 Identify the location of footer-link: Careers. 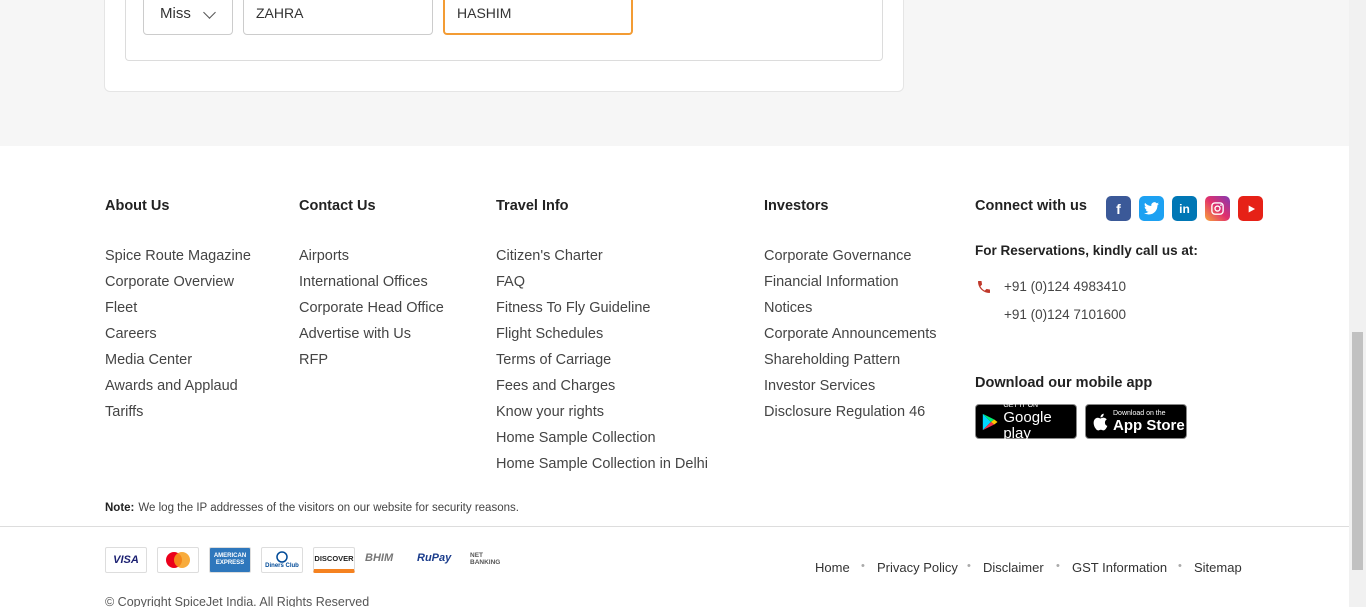
(178, 338).